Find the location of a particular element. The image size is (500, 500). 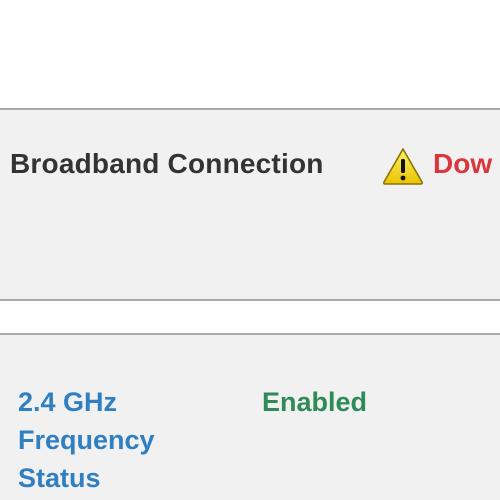

broadband-connection-title: Broadband Connection is located at coordinates (167, 163).